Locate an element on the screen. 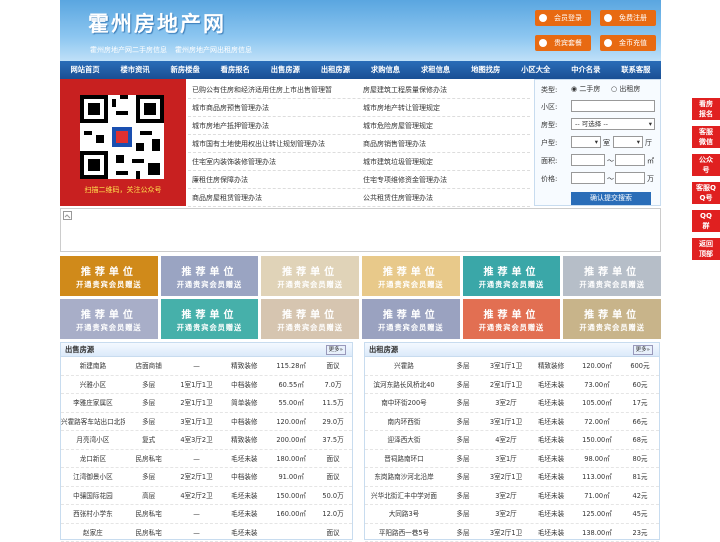  table-row: 东岗路南沙河北沿岸多层3室2厅1卫毛坯未装113.00㎡81元 is located at coordinates (512, 477).